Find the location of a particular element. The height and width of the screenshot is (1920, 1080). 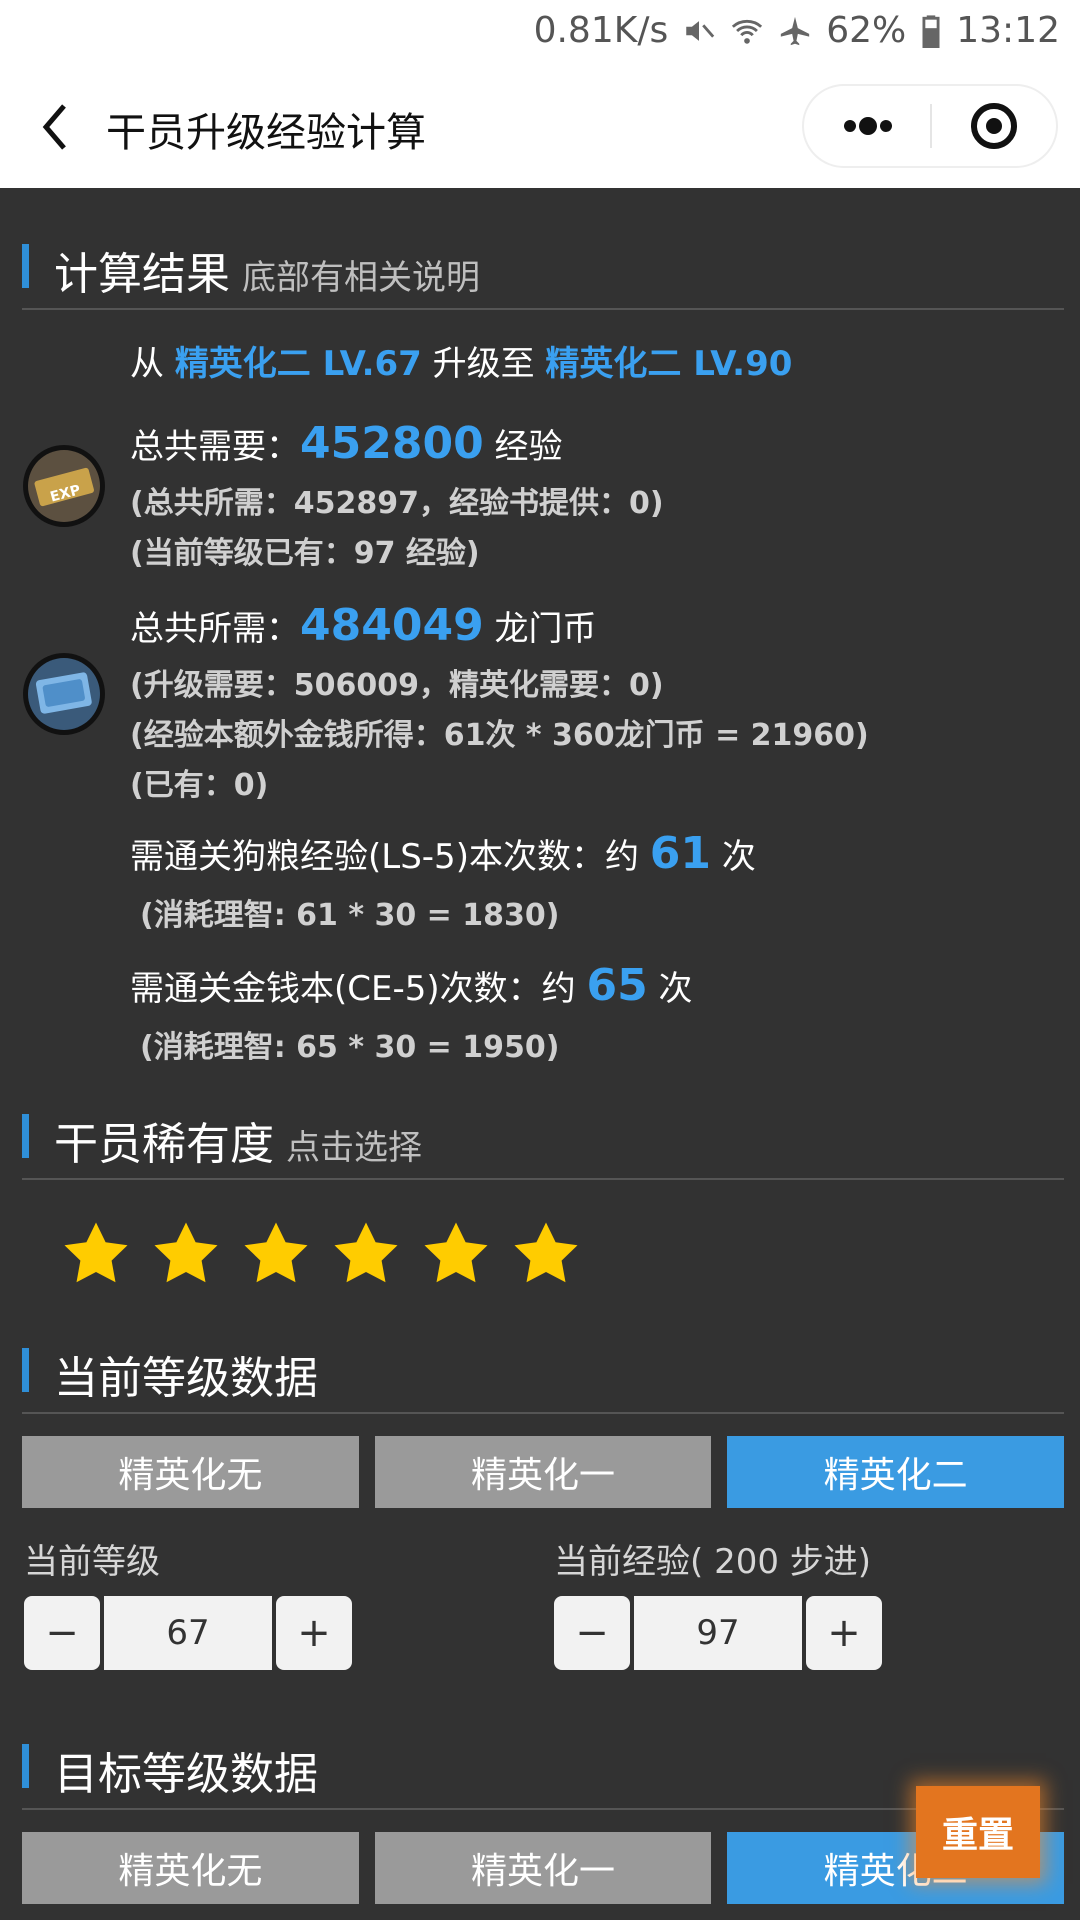

exp-card-icon: EXP is located at coordinates (64, 486).